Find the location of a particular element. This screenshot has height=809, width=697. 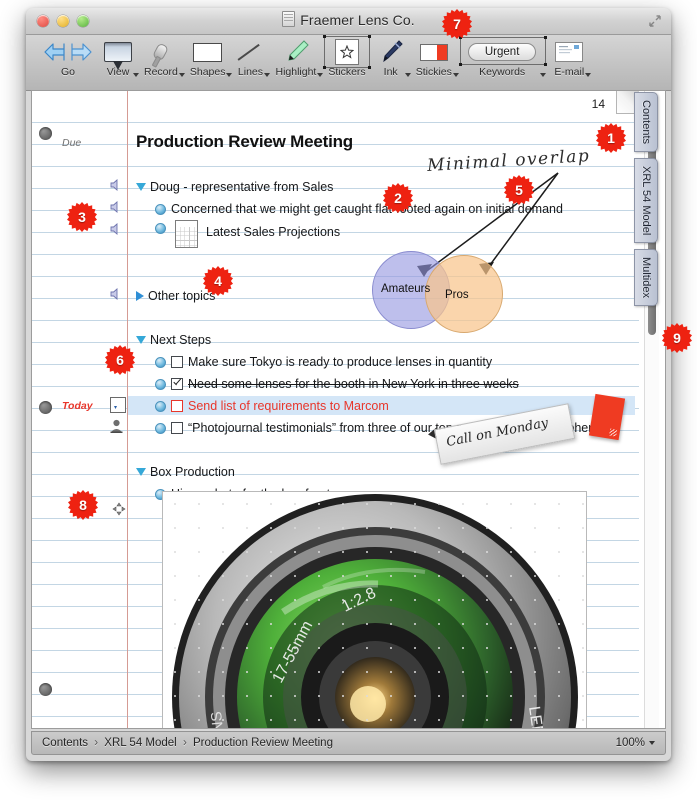

toolbar-label-lines: Lines is located at coordinates (250, 72).